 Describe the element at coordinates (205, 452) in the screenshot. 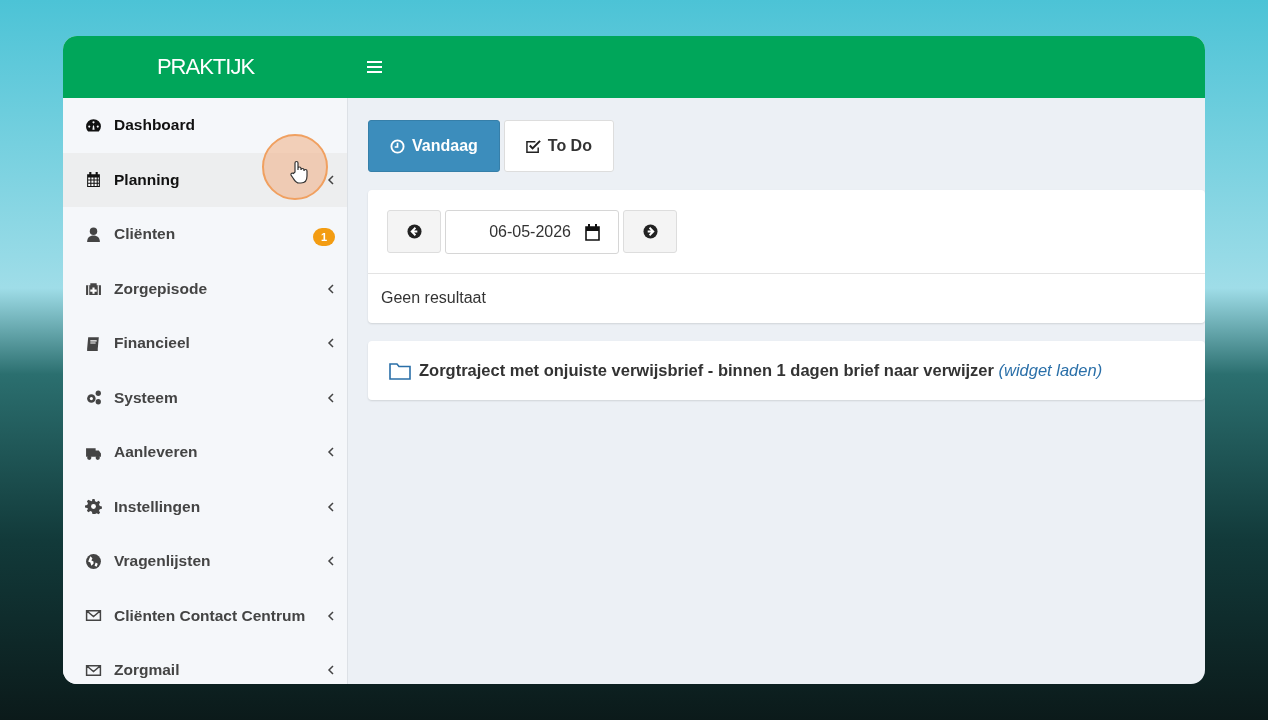

I see `sidebar-item: Aanleveren` at that location.